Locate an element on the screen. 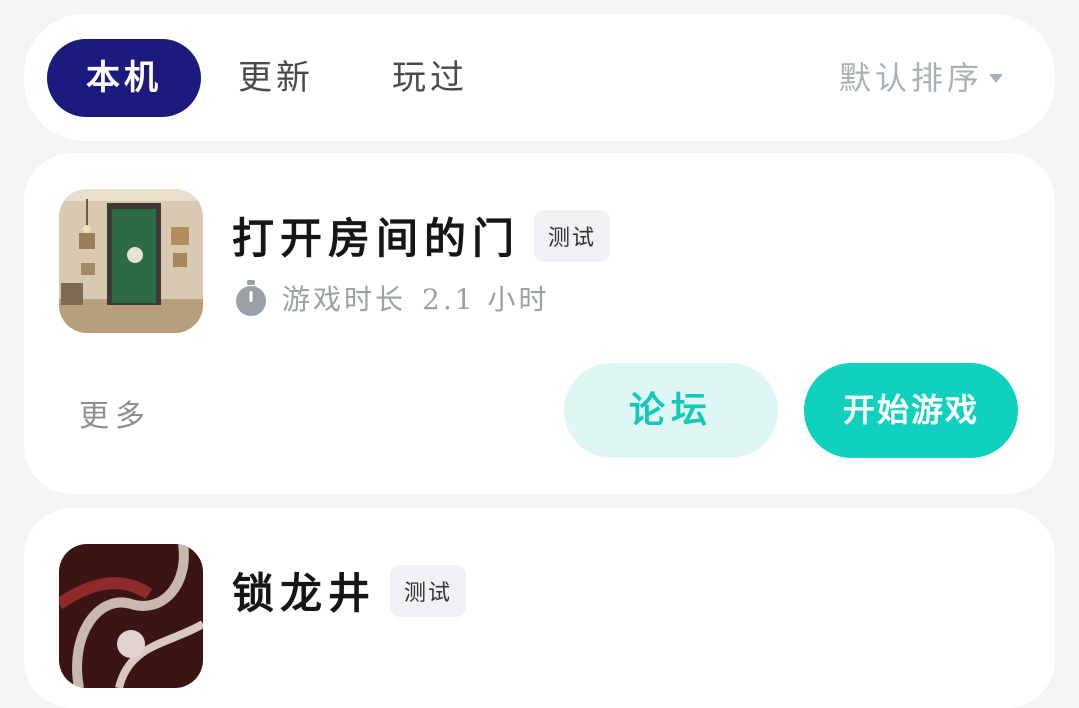  game-title-row: 锁龙井 测试 is located at coordinates (349, 590).